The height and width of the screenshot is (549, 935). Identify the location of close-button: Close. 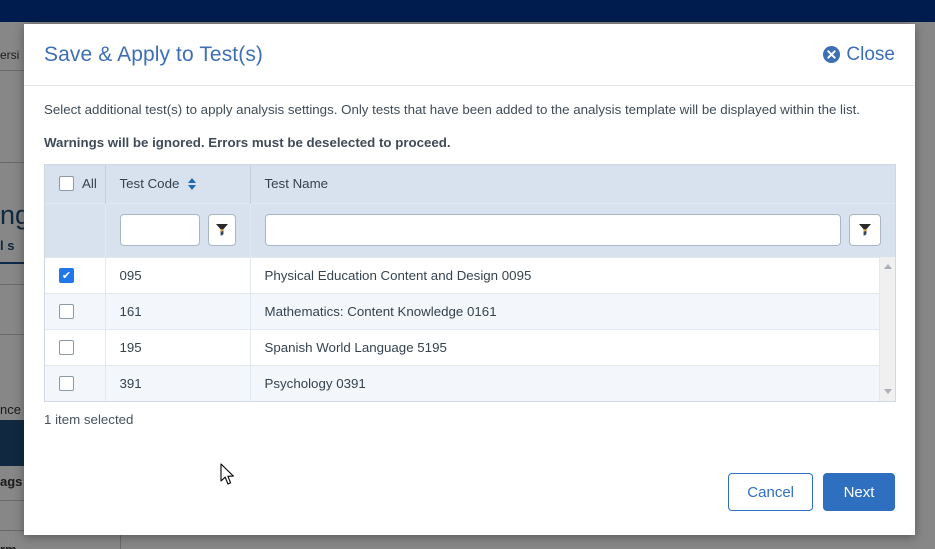
(859, 55).